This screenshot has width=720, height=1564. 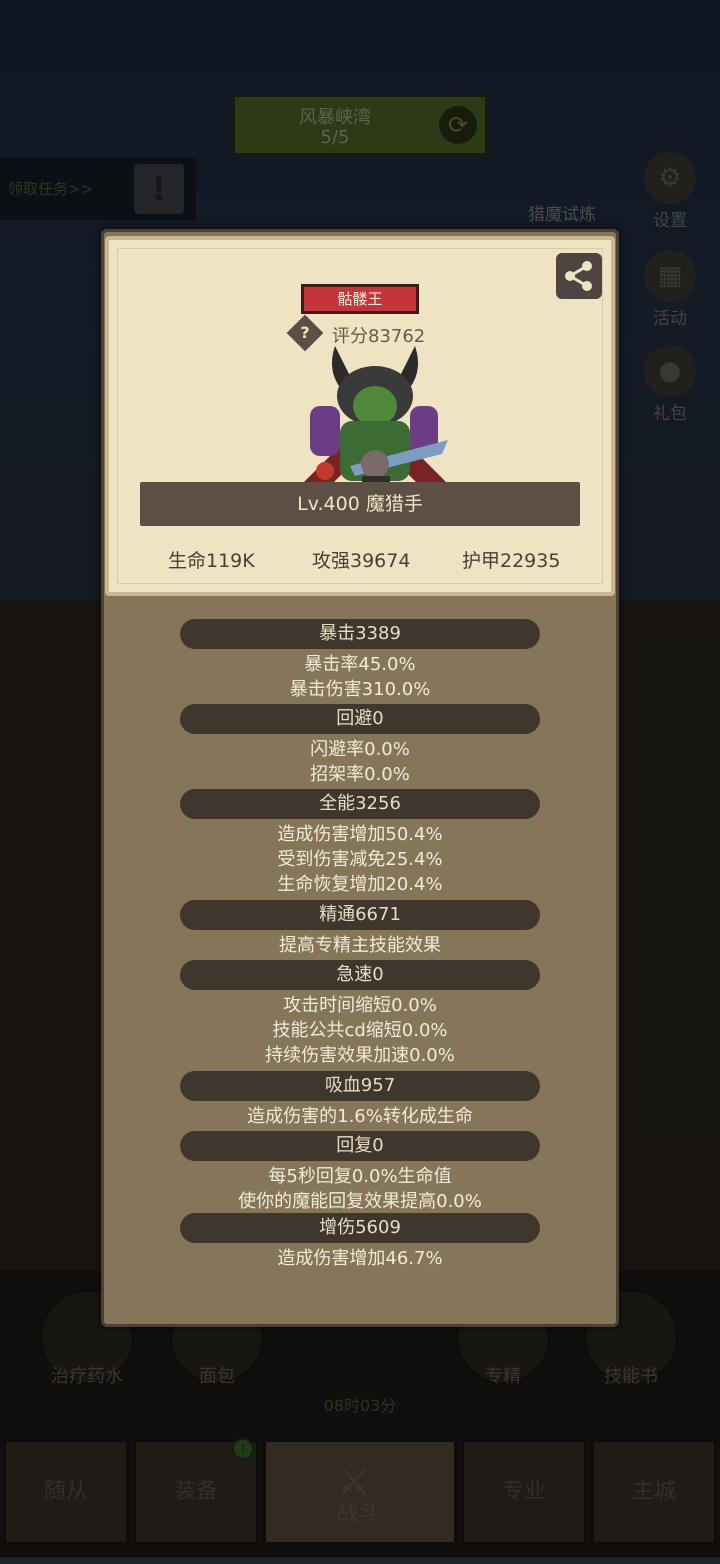 I want to click on stat-line: 暴击伤害310.0%, so click(x=360, y=689).